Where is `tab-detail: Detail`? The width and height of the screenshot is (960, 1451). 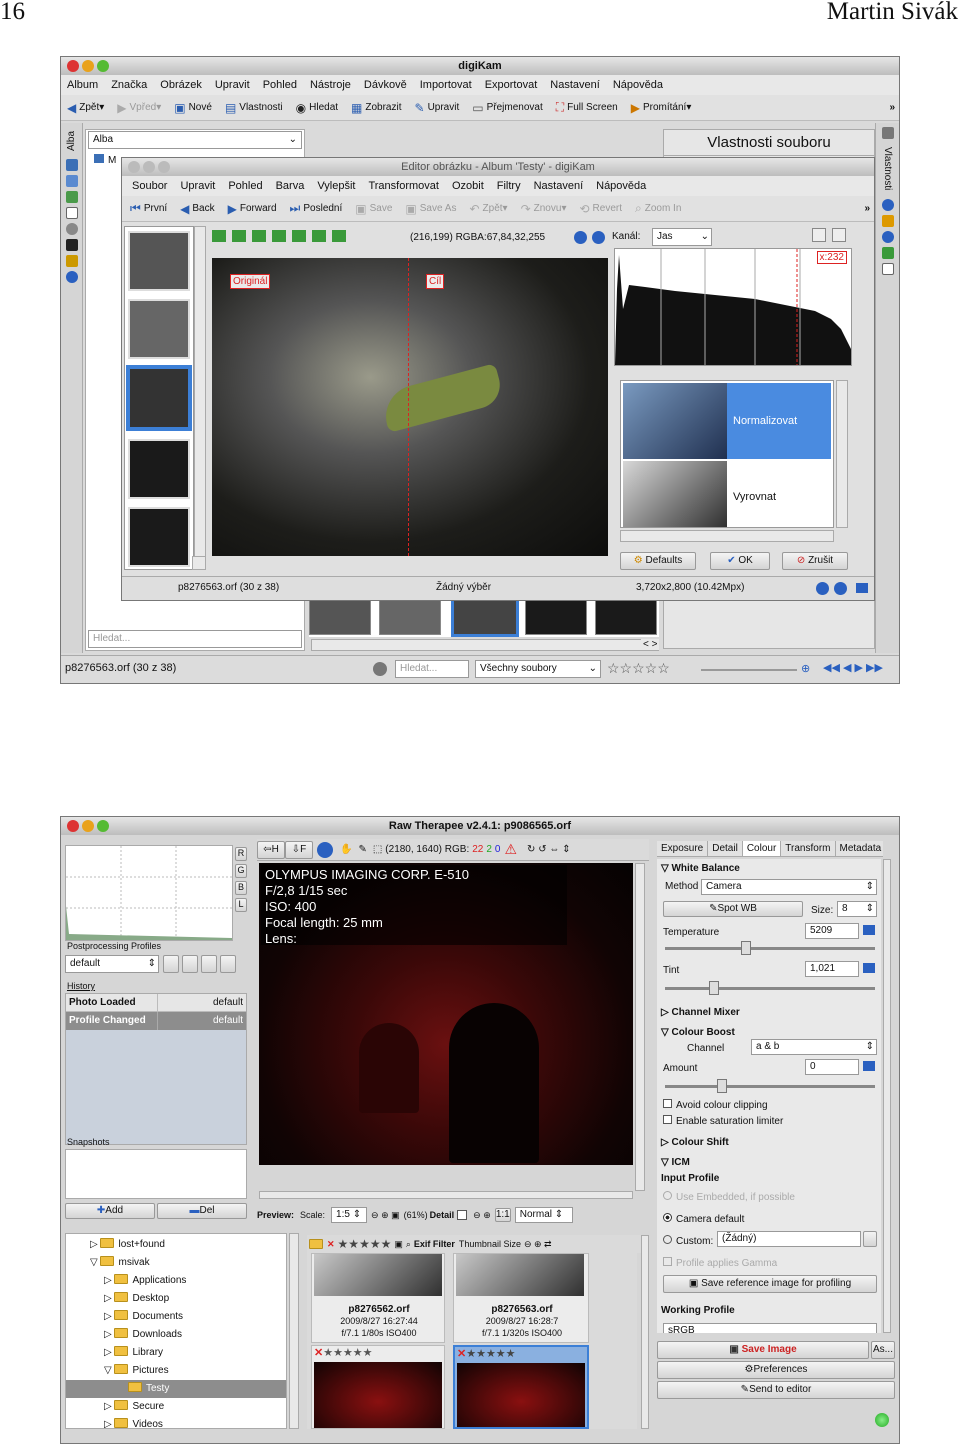 tab-detail: Detail is located at coordinates (725, 848).